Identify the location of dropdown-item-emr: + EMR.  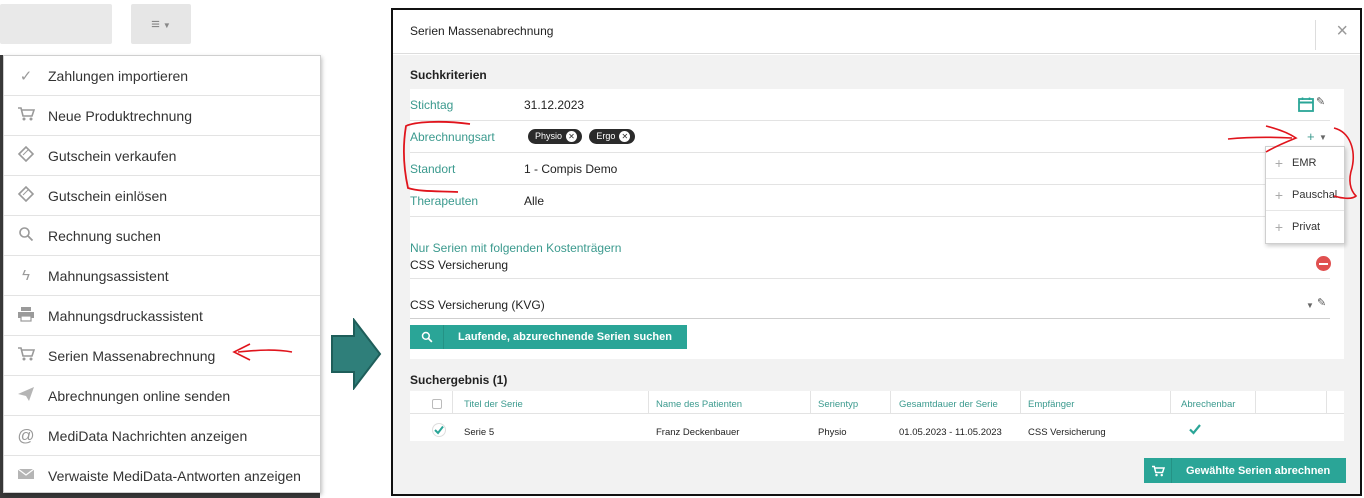
(1305, 163).